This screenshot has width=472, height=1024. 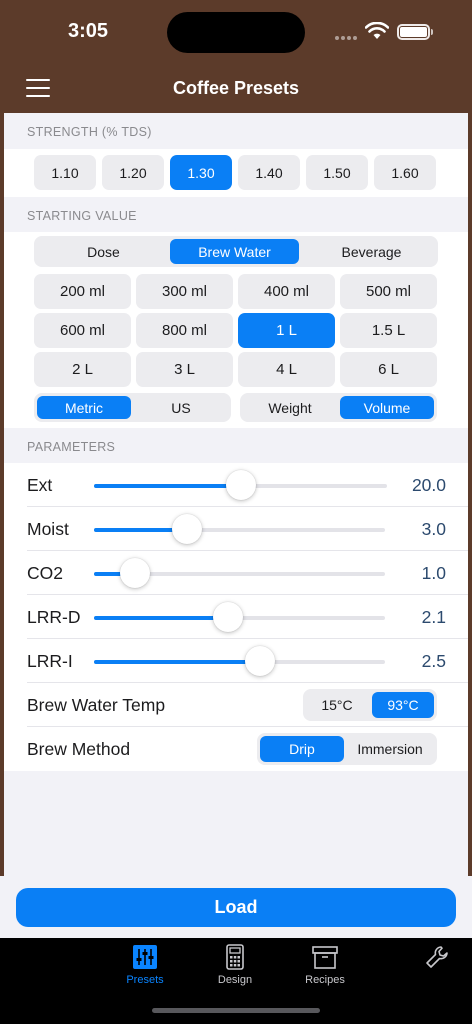 I want to click on volume-option-800-ml: 800 ml, so click(x=184, y=330).